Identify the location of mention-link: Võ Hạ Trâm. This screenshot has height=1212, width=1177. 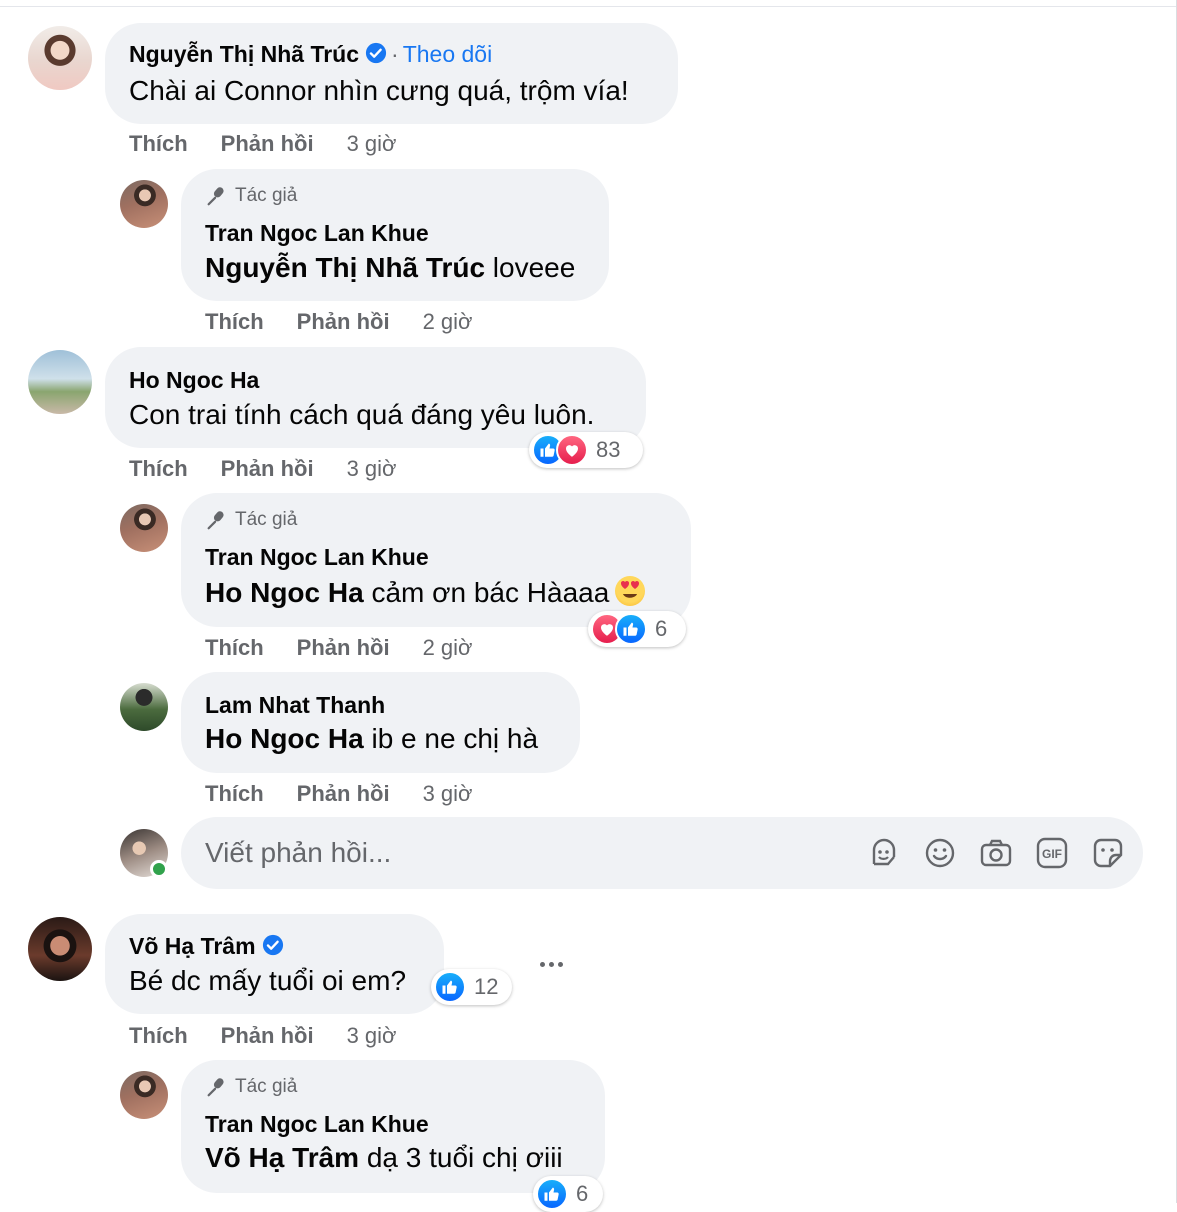
(282, 1157).